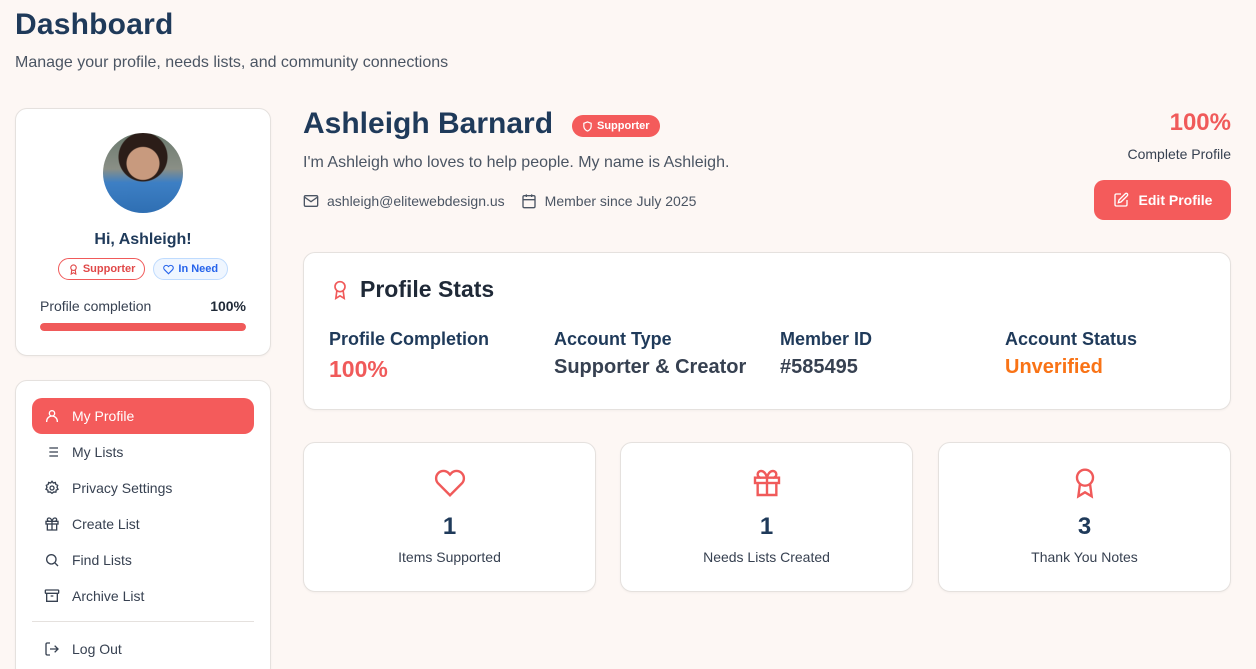 The height and width of the screenshot is (669, 1256). I want to click on edit-icon, so click(1120, 199).